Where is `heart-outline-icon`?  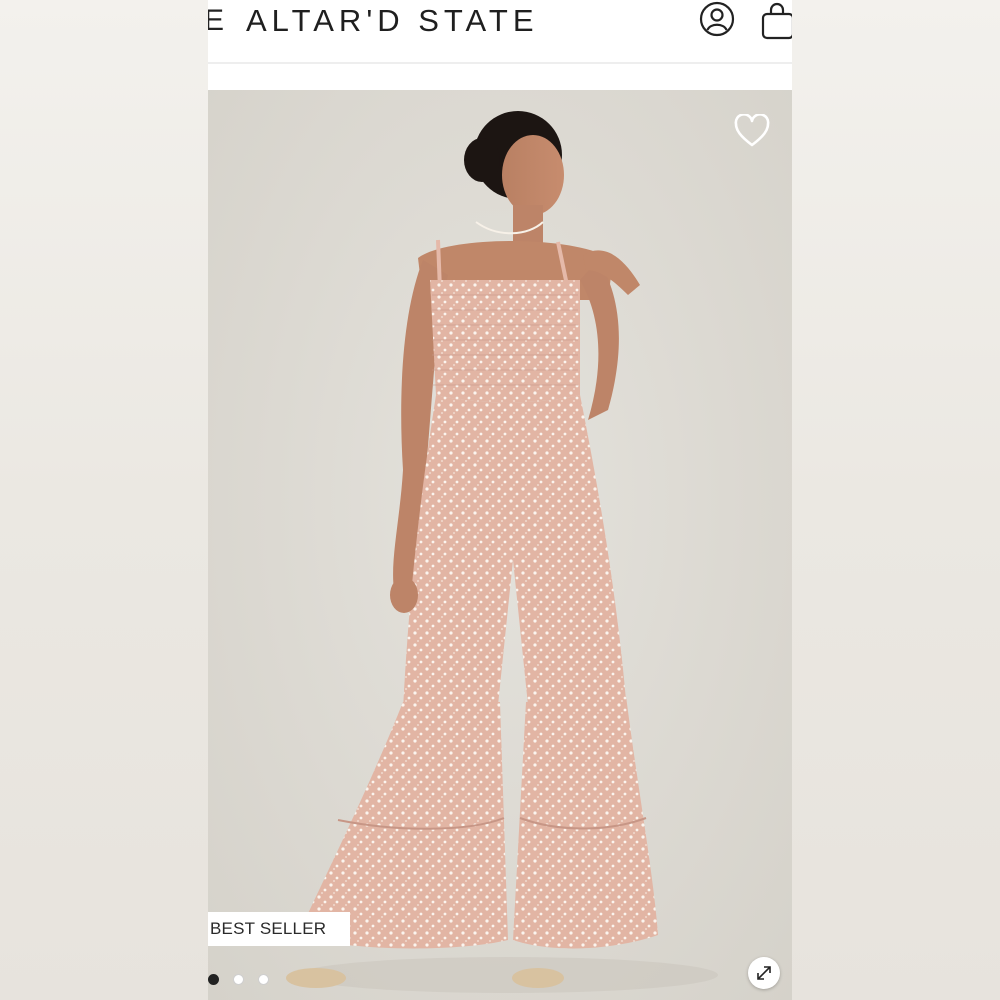 heart-outline-icon is located at coordinates (752, 130).